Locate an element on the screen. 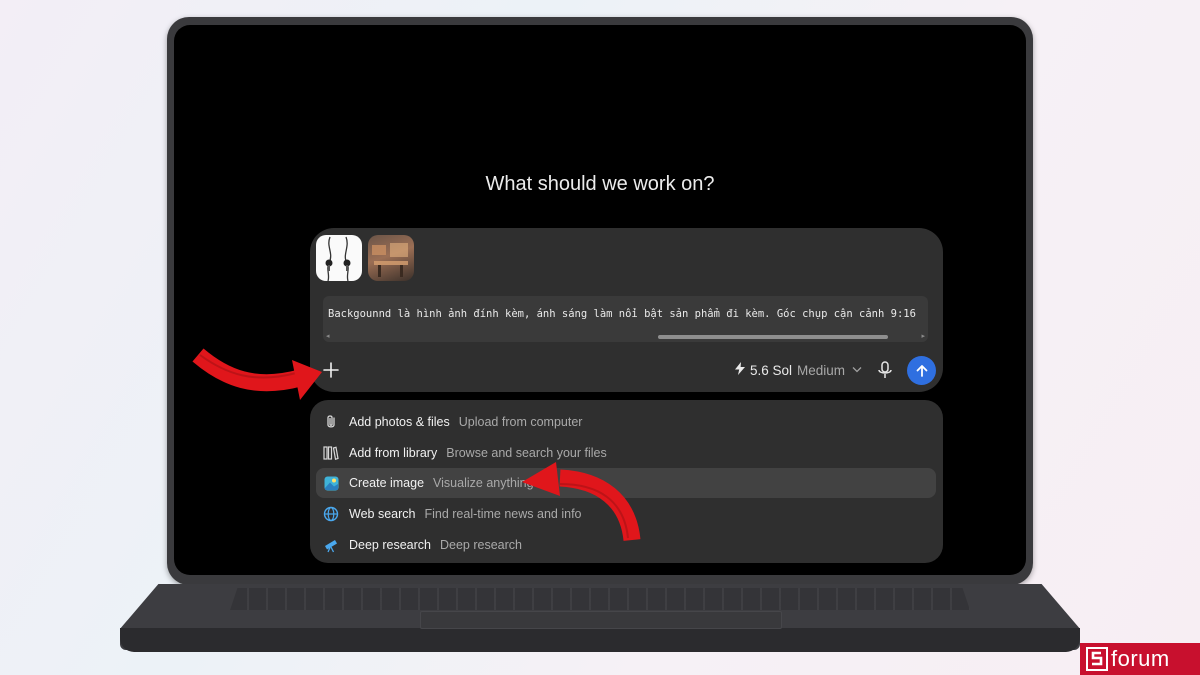  menu-item-label: Add from library is located at coordinates (393, 453).